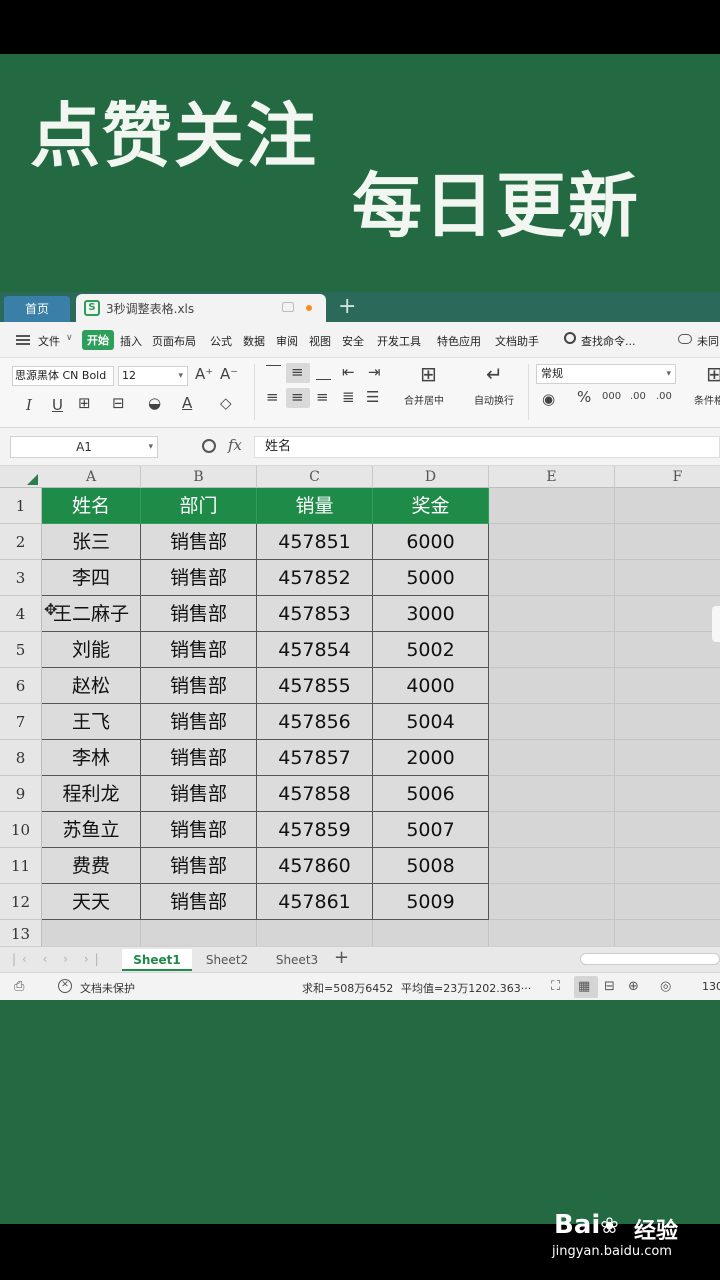 The height and width of the screenshot is (1280, 720). What do you see at coordinates (57, 405) in the screenshot?
I see `underline-icon: U` at bounding box center [57, 405].